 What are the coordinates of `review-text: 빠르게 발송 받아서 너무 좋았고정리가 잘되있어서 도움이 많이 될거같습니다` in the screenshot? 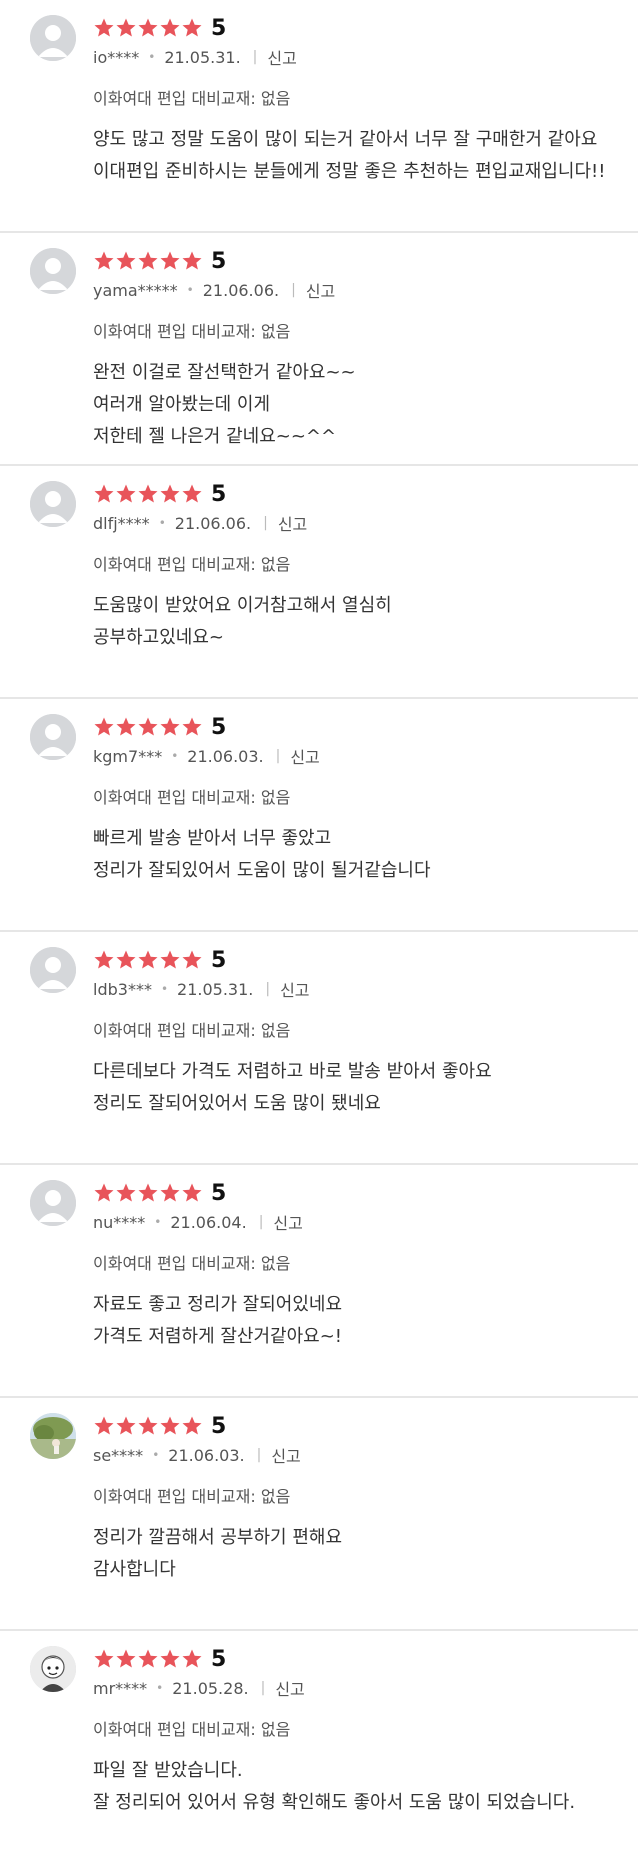 It's located at (363, 855).